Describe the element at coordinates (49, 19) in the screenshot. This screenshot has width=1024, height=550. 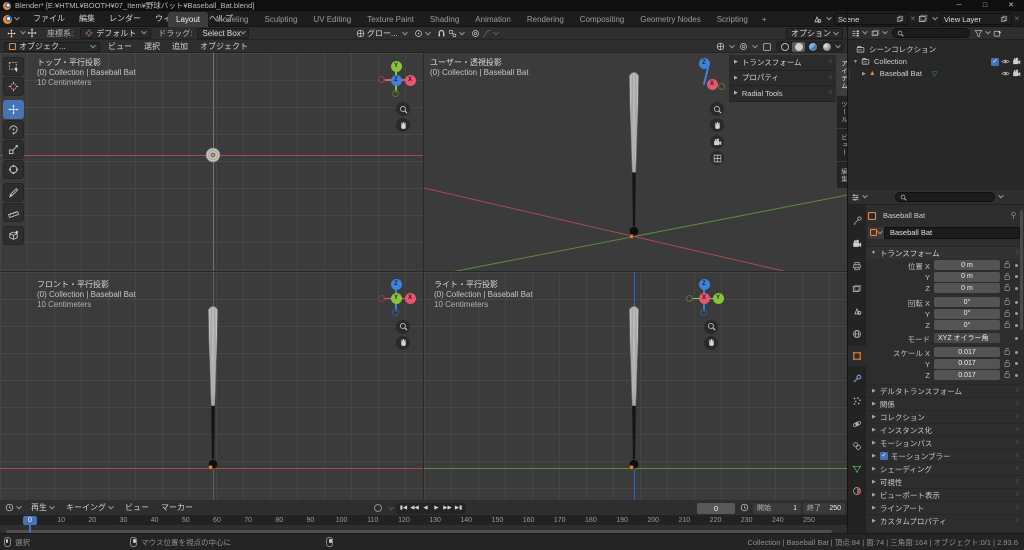
I see `topbar-menu-0: ファイル` at that location.